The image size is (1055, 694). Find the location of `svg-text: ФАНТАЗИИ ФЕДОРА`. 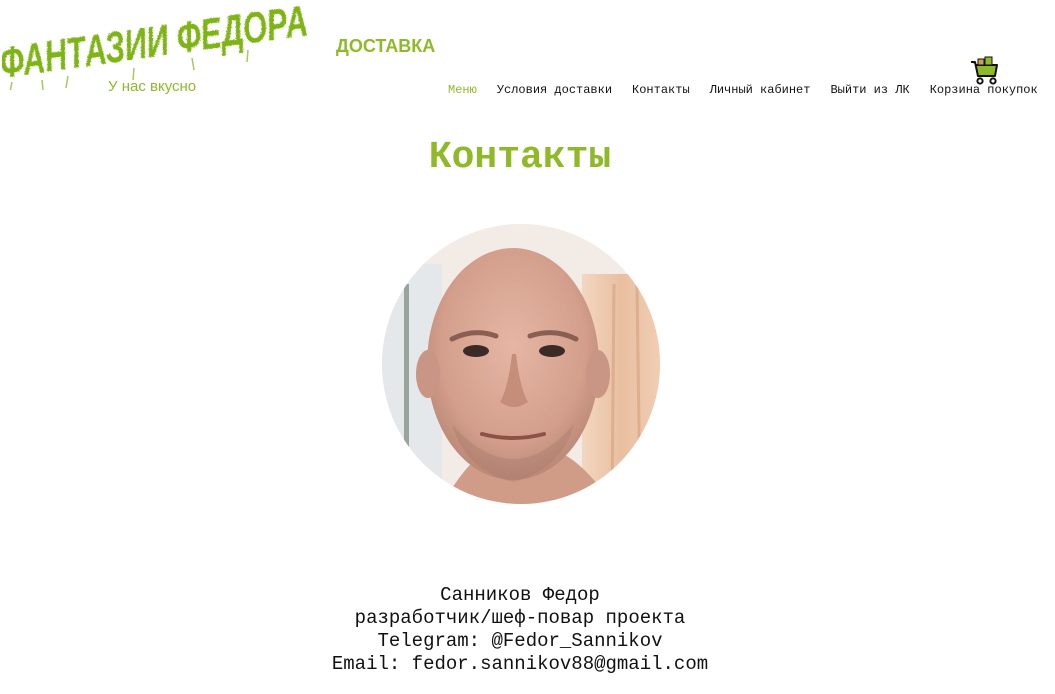

svg-text: ФАНТАЗИИ ФЕДОРА is located at coordinates (156, 44).